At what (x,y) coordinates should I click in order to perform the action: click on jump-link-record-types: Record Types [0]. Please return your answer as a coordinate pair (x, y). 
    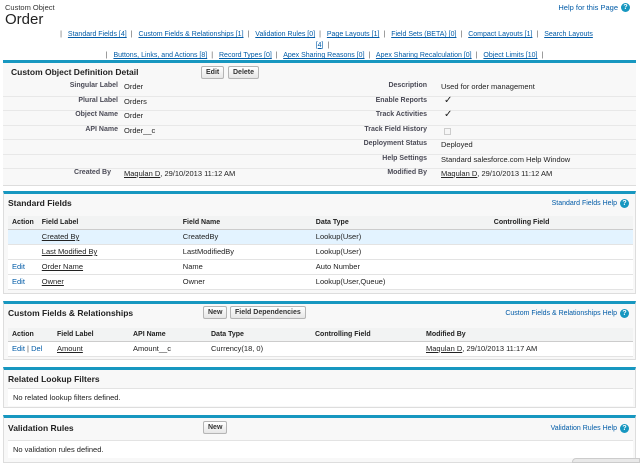
    Looking at the image, I should click on (245, 55).